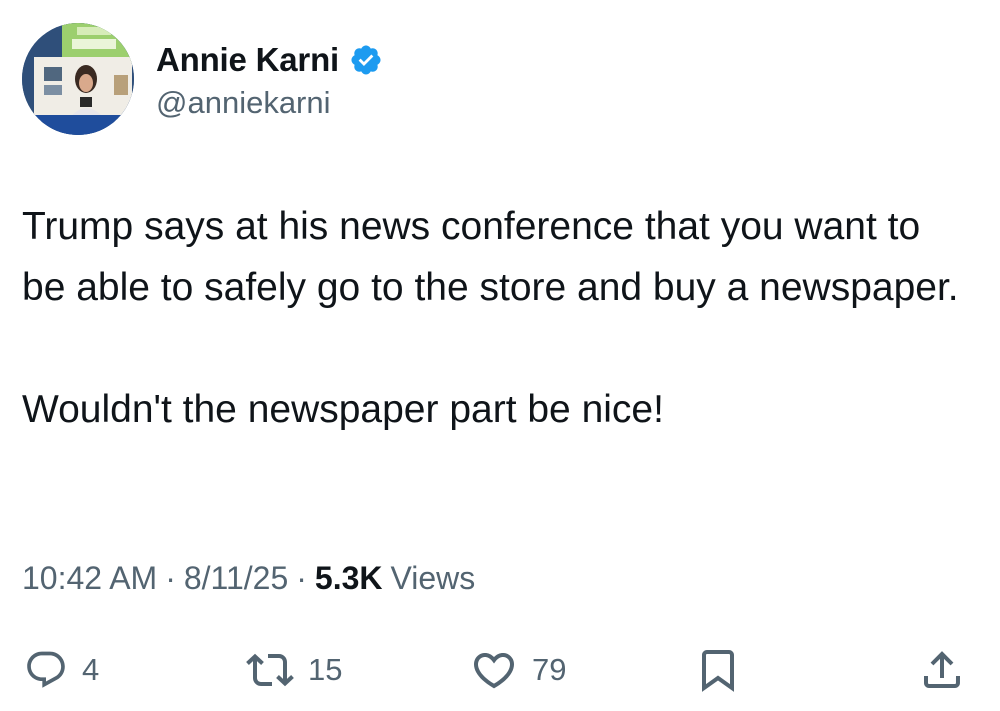 The width and height of the screenshot is (1000, 711). Describe the element at coordinates (269, 103) in the screenshot. I see `author-handle: @anniekarni` at that location.